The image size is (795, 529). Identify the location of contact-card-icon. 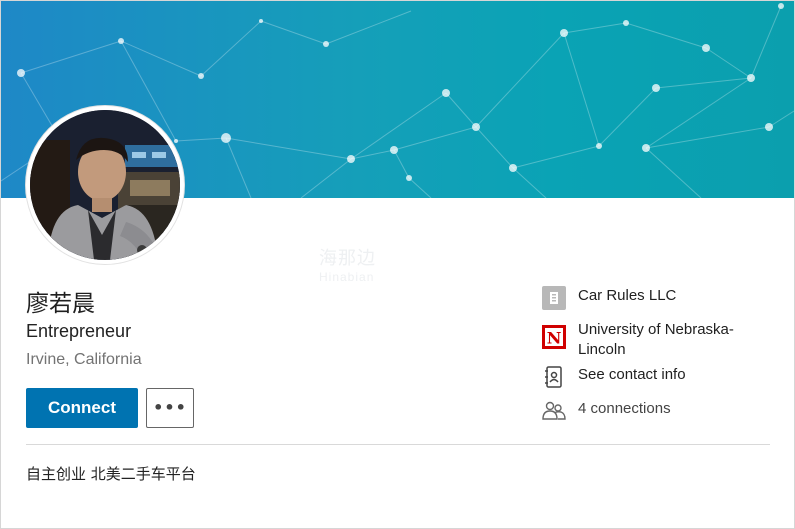
(554, 377).